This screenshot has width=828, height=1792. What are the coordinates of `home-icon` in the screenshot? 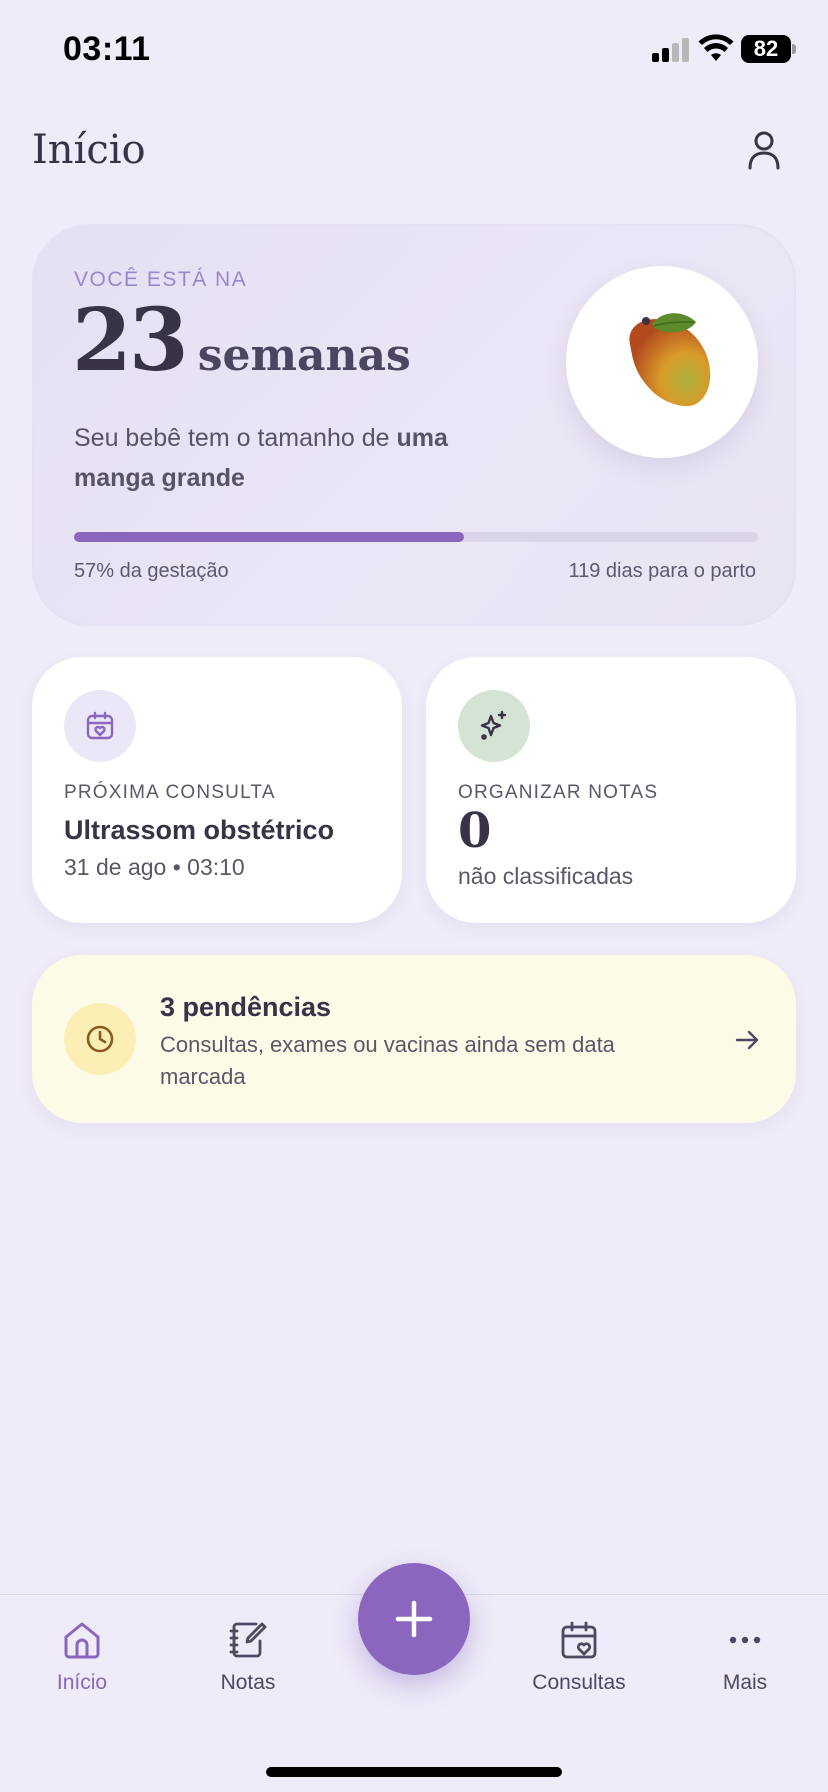 It's located at (82, 1640).